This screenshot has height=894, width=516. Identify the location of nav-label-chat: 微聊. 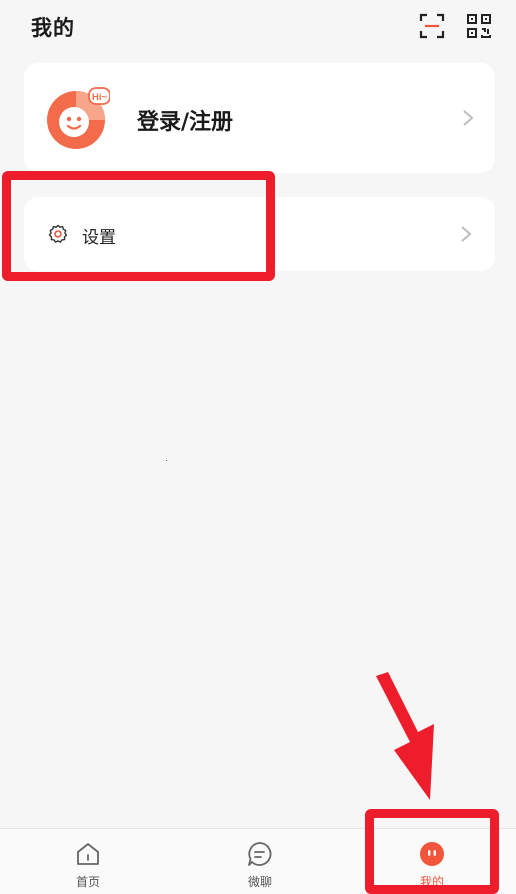
(259, 882).